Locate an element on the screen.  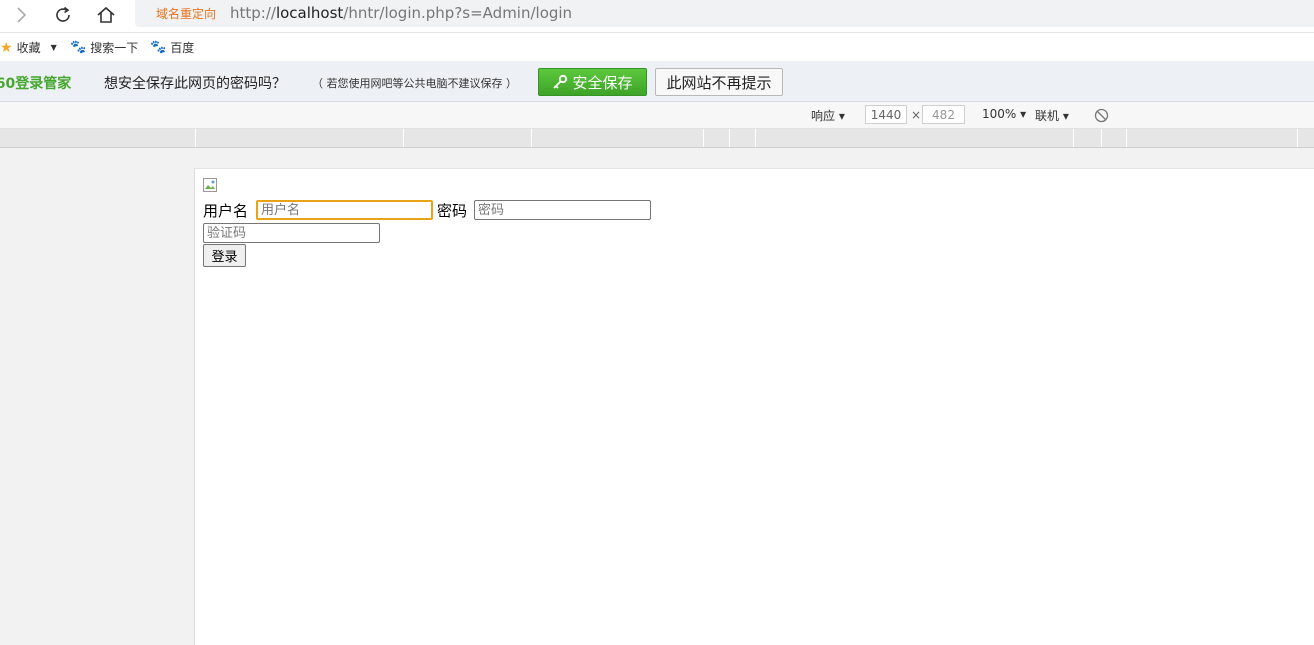
username-input is located at coordinates (344, 210).